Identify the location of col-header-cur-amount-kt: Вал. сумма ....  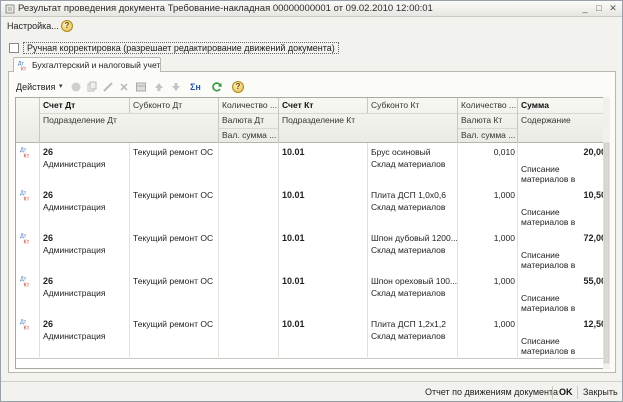
(488, 135).